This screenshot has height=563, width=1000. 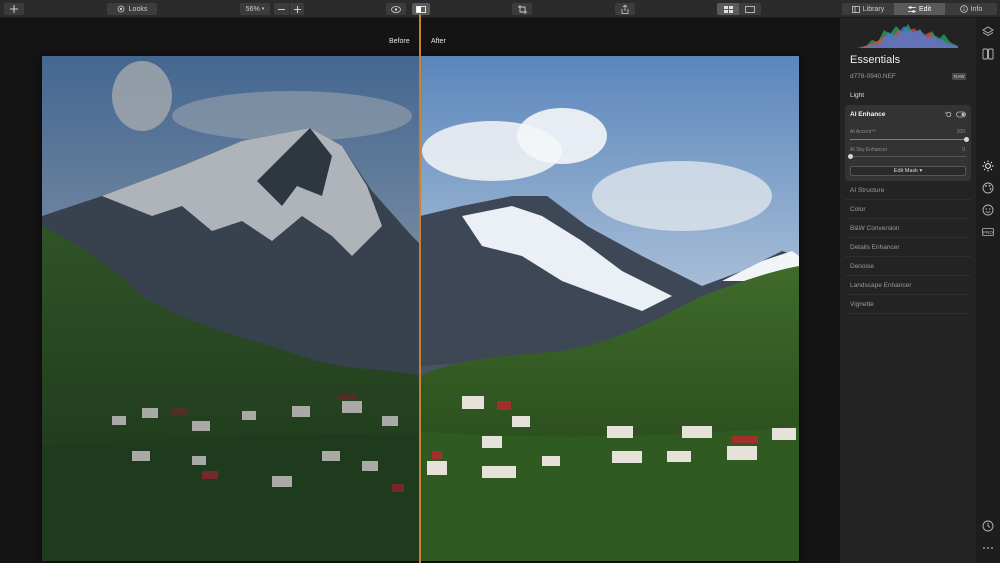 I want to click on looks-button: Looks, so click(x=132, y=9).